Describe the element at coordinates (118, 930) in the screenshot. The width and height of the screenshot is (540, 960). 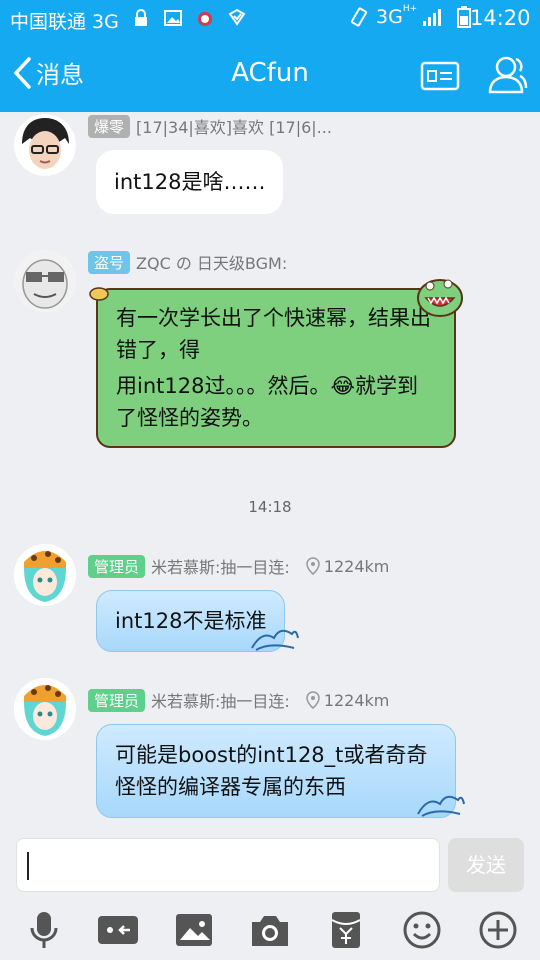
I see `video-call-icon` at that location.